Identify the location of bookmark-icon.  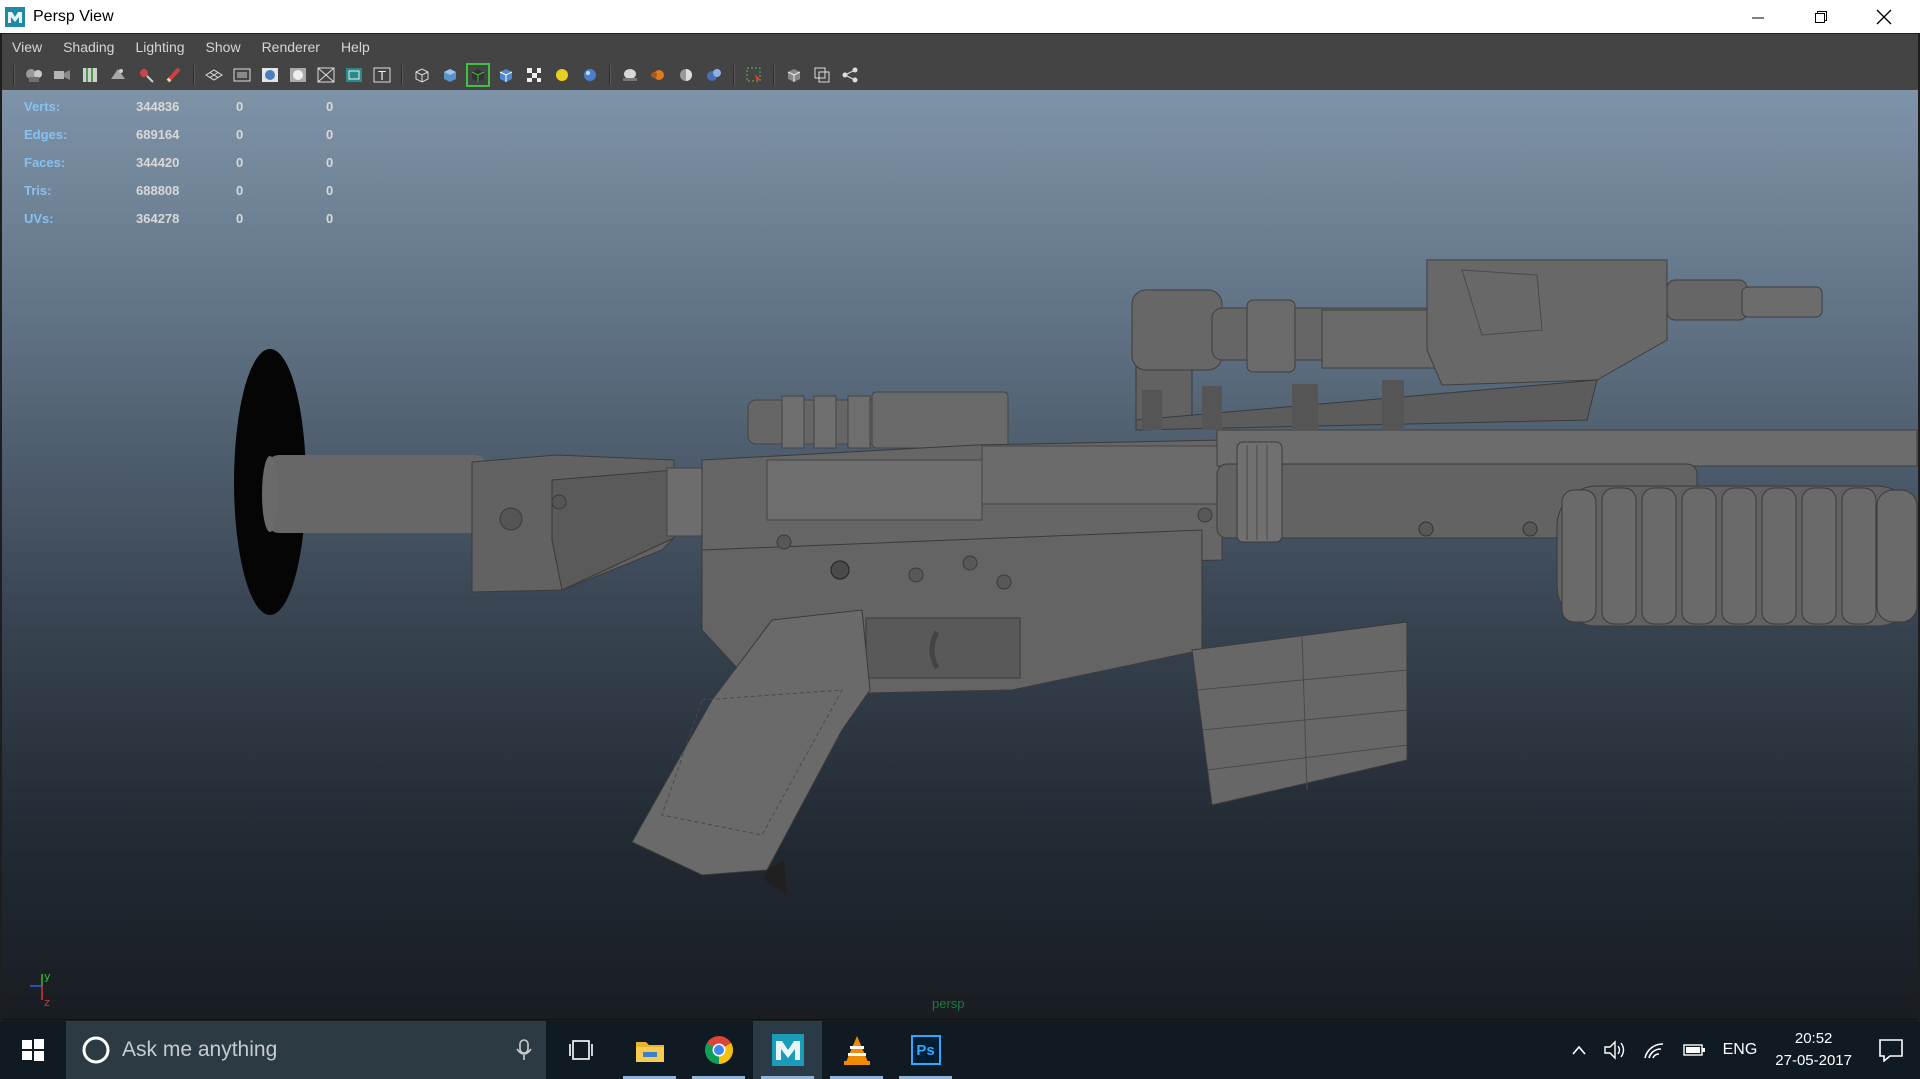
(90, 75).